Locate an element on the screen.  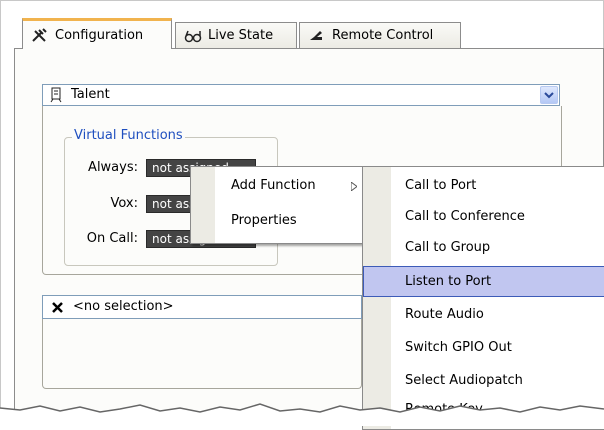
submenu-item-route-audio: Route Audio is located at coordinates (483, 315).